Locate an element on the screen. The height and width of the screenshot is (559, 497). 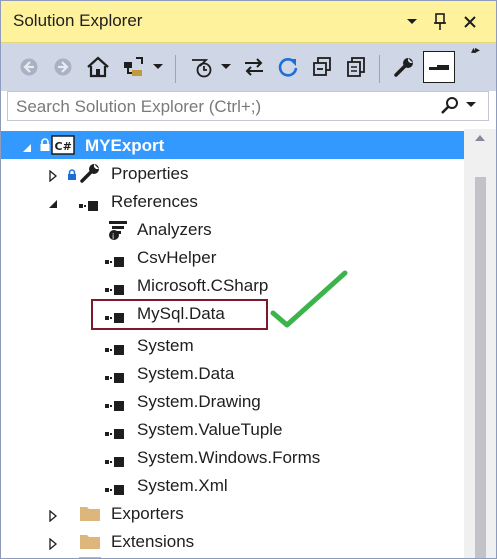
search-box: Search Solution Explorer (Ctrl+;) is located at coordinates (248, 106).